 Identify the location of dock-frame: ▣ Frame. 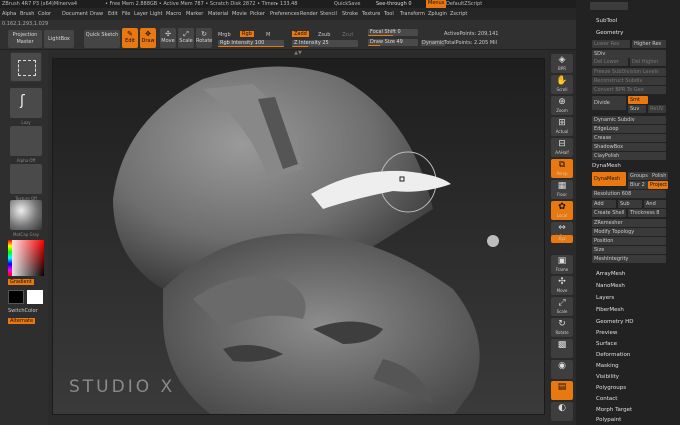
(562, 264).